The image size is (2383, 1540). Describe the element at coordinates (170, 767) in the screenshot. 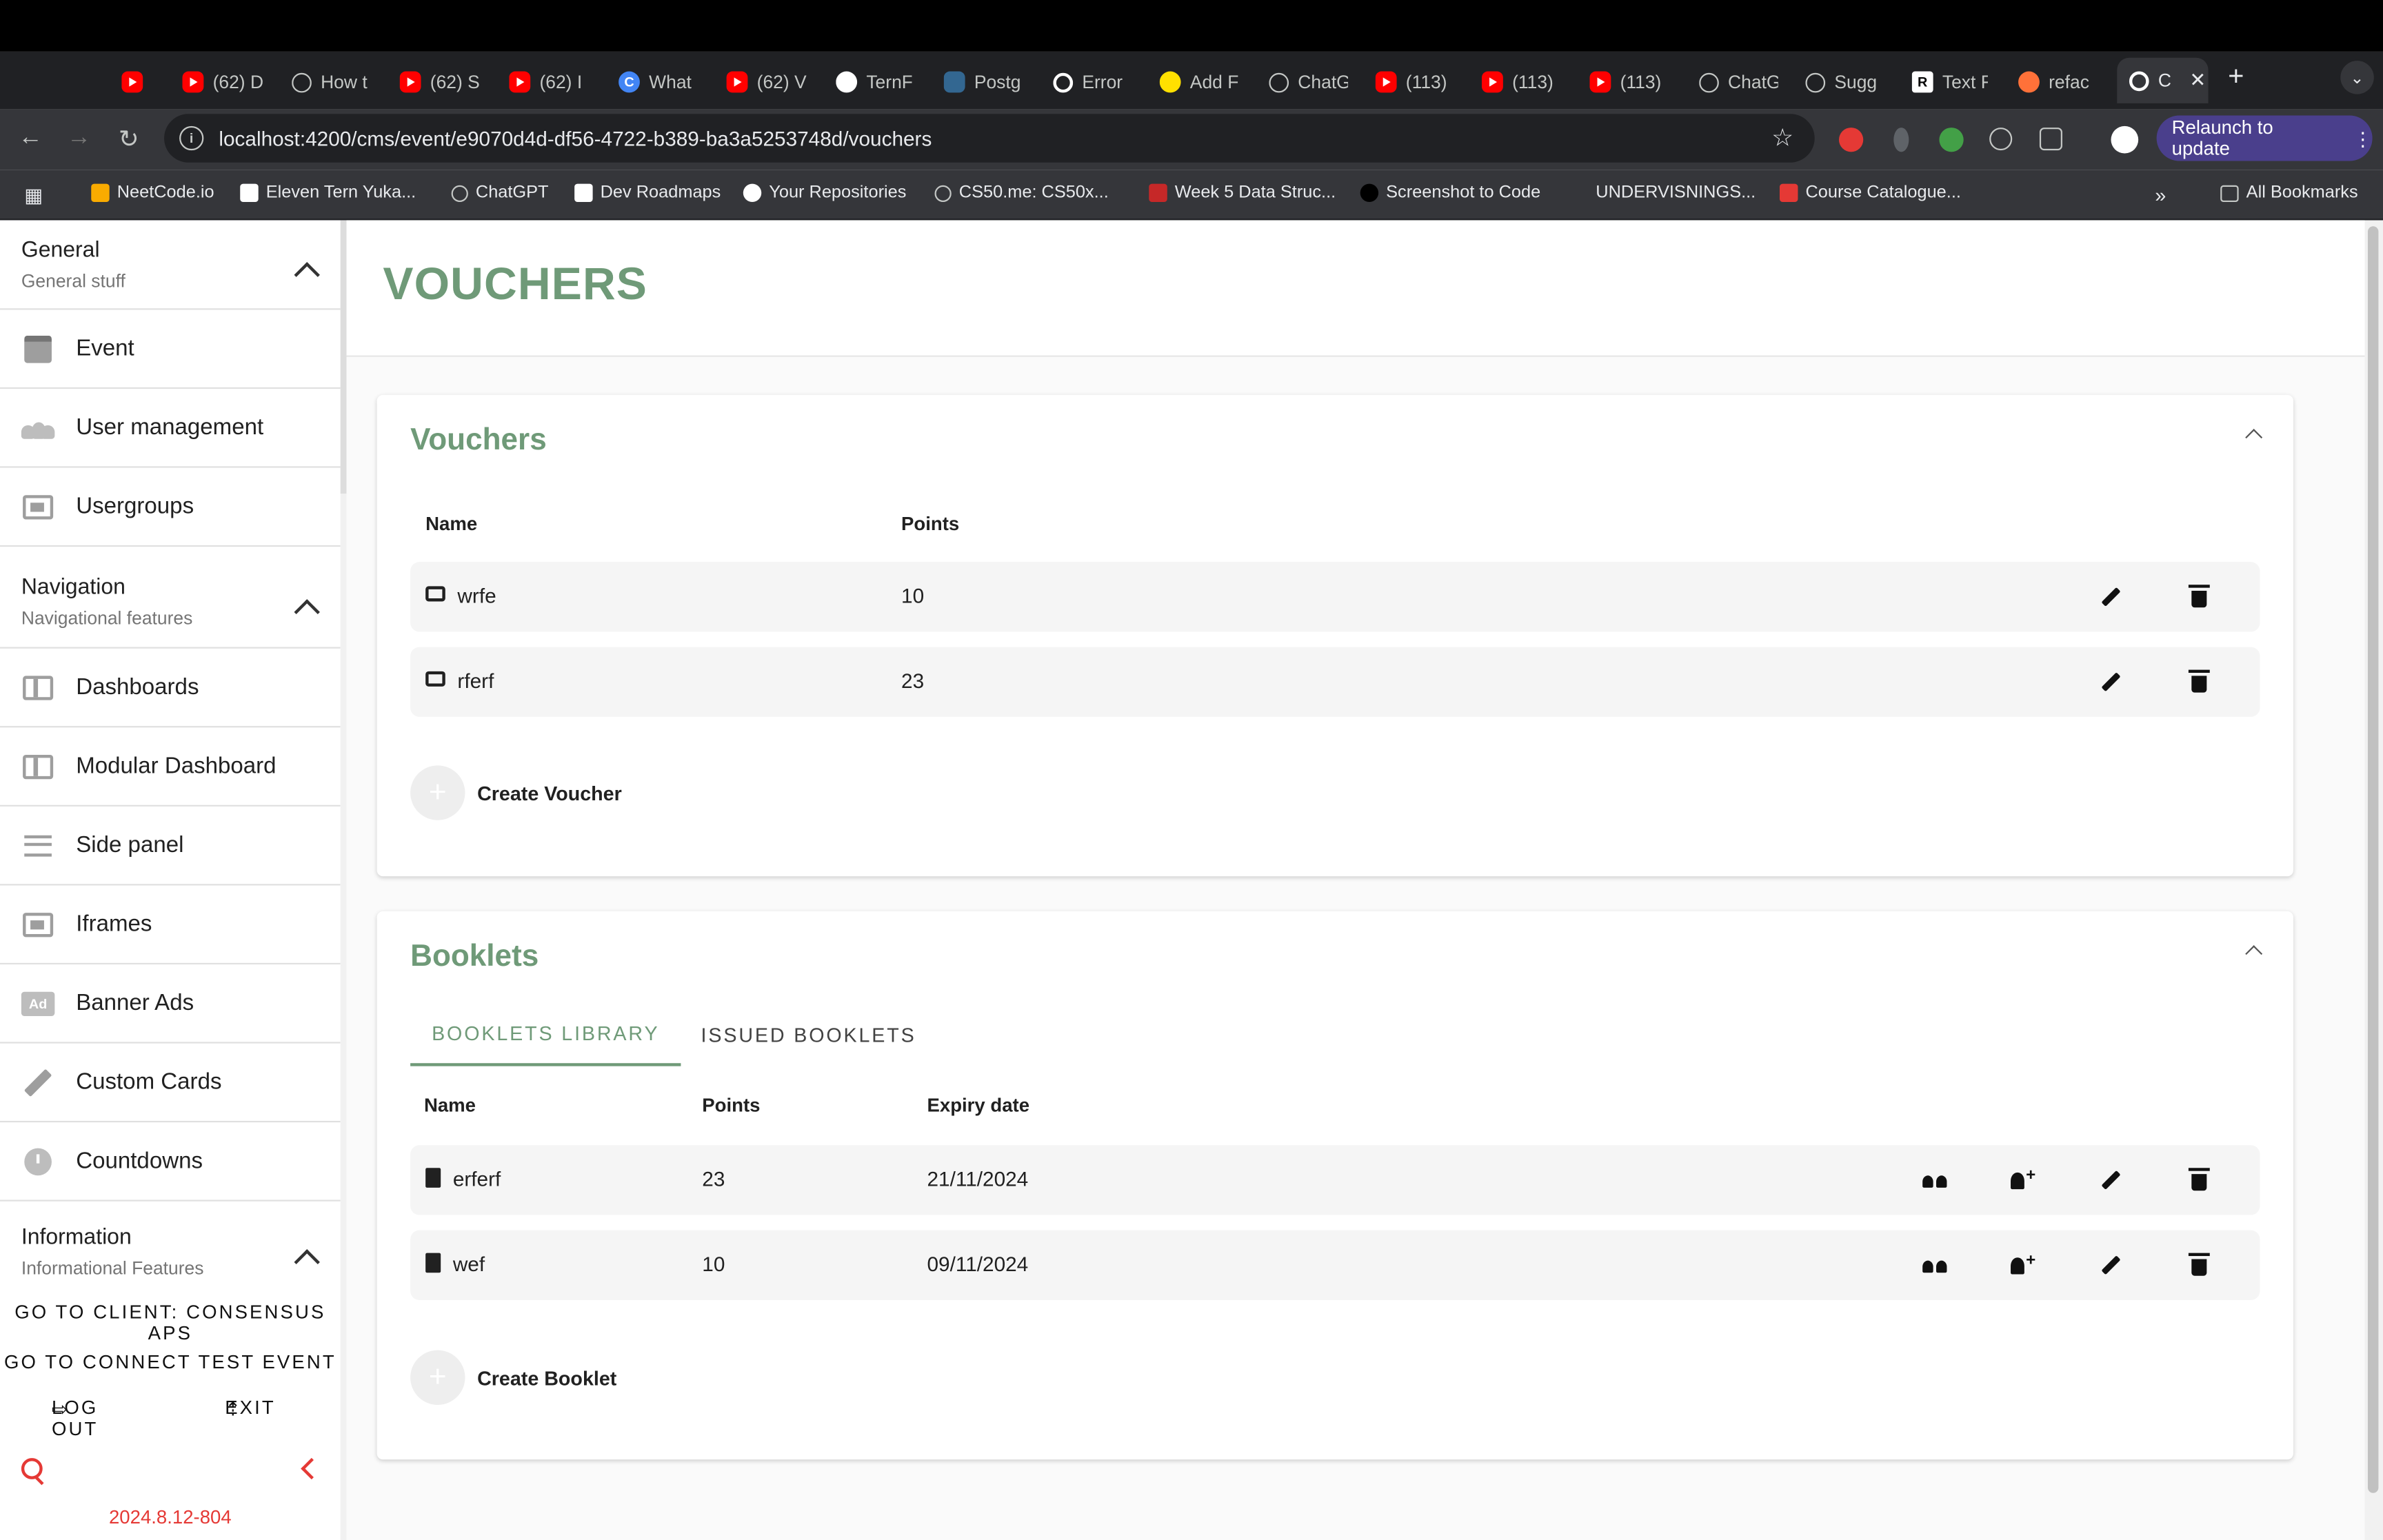

I see `sidebar-item-modular-dashboard: Modular Dashboard` at that location.